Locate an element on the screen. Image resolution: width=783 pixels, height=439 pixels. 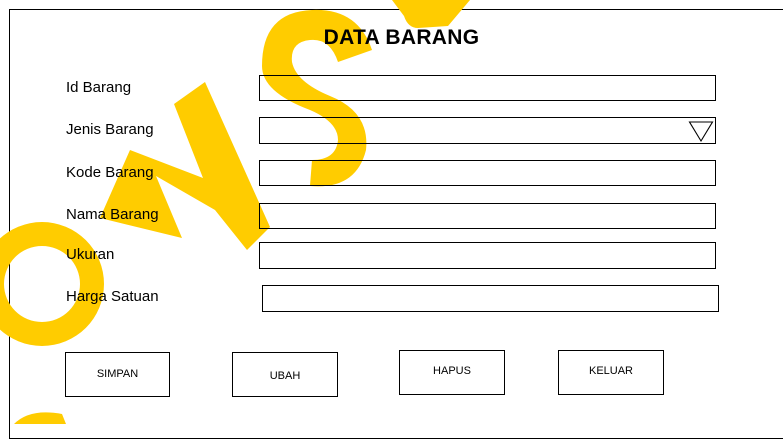
keluar-button-label: KELUAR is located at coordinates (611, 371).